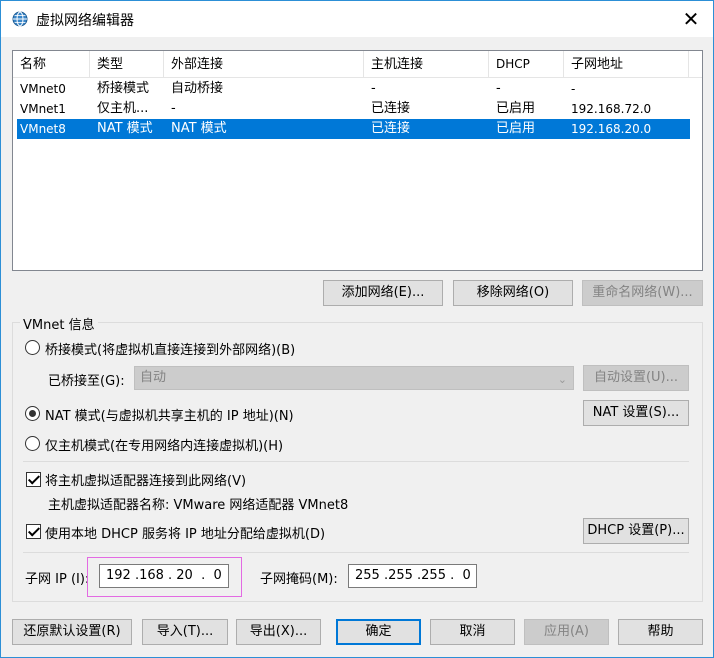  I want to click on adapter-name-text: 主机虚拟适配器名称: VMware 网络适配器 VMnet8, so click(198, 505).